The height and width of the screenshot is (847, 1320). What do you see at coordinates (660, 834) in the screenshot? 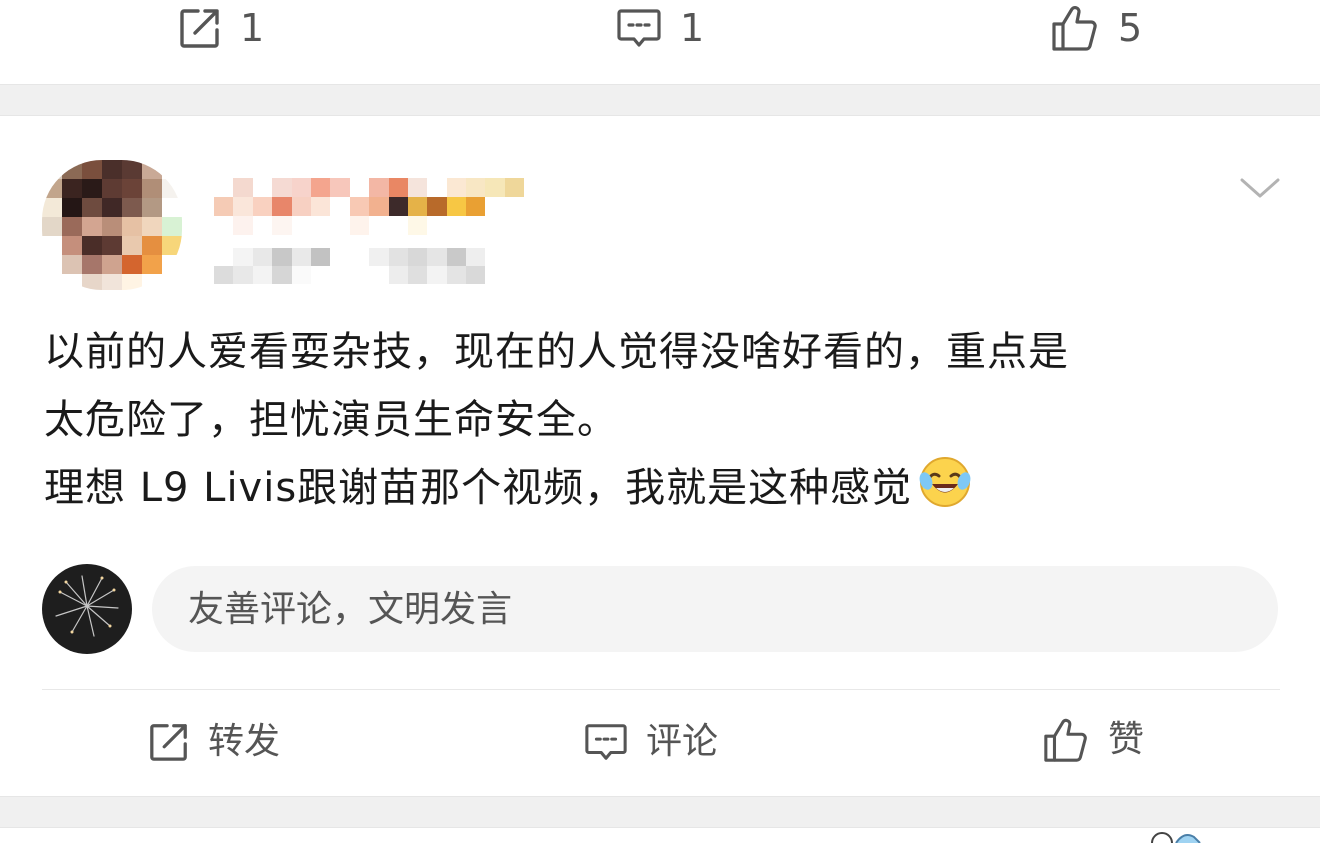
I see `next-post-sliver` at bounding box center [660, 834].